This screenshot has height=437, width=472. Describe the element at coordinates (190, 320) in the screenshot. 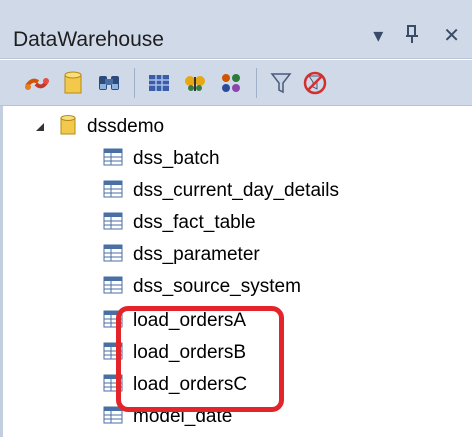

I see `tree-item-label: load_ordersA` at that location.